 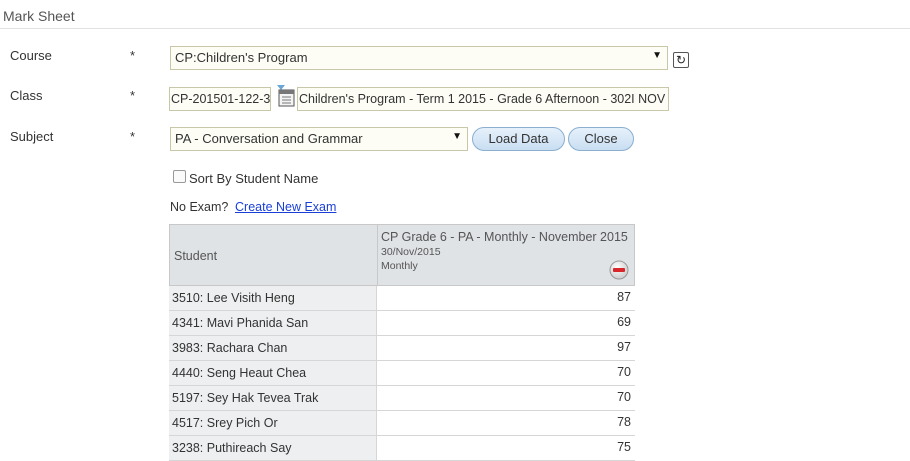 I want to click on table-row: 4517: Srey Pich Or 78, so click(x=402, y=423).